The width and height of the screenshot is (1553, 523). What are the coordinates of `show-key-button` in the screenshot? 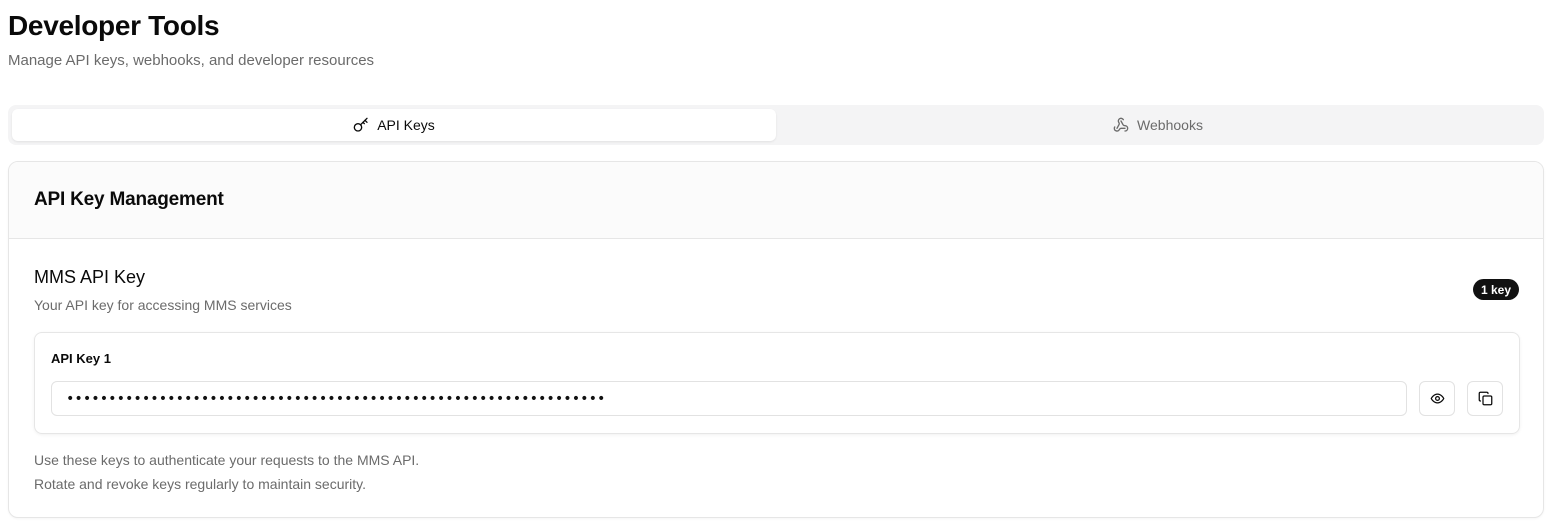 It's located at (1437, 398).